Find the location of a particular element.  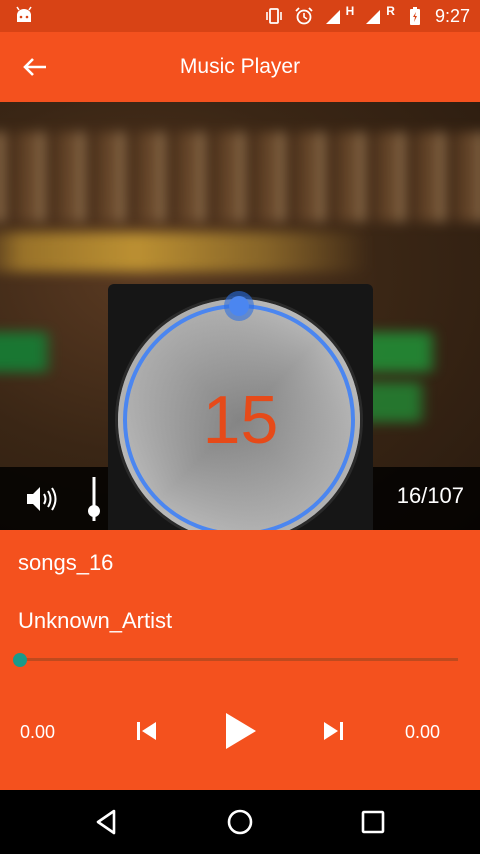

volume-value: 15 is located at coordinates (240, 420).